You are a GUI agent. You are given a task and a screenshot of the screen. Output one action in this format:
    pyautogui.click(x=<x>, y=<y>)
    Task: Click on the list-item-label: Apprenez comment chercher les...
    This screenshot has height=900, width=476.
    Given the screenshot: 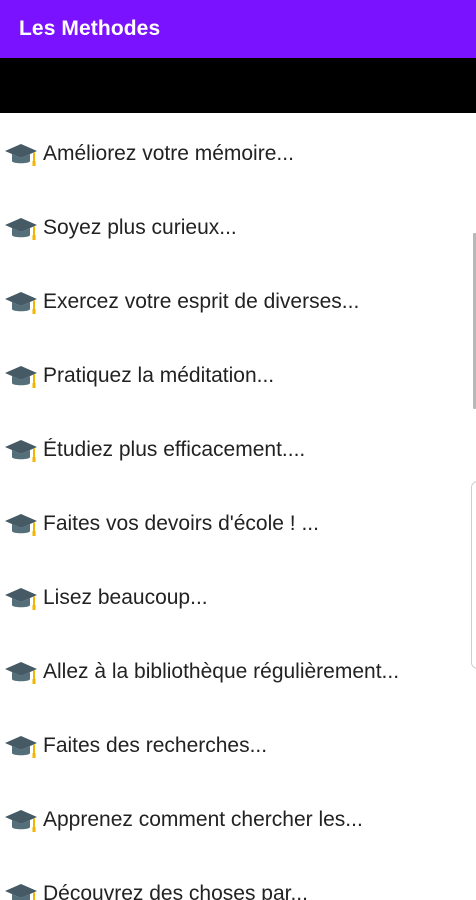 What is the action you would take?
    pyautogui.click(x=203, y=819)
    